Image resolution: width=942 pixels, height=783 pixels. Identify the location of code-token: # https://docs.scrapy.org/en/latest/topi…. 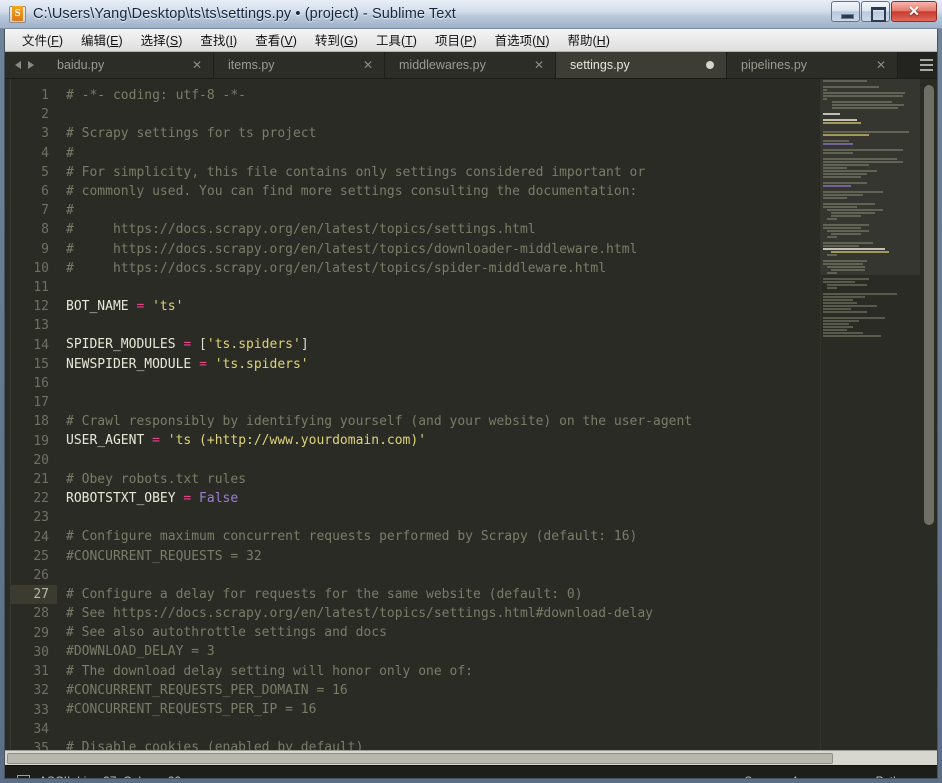
(301, 230).